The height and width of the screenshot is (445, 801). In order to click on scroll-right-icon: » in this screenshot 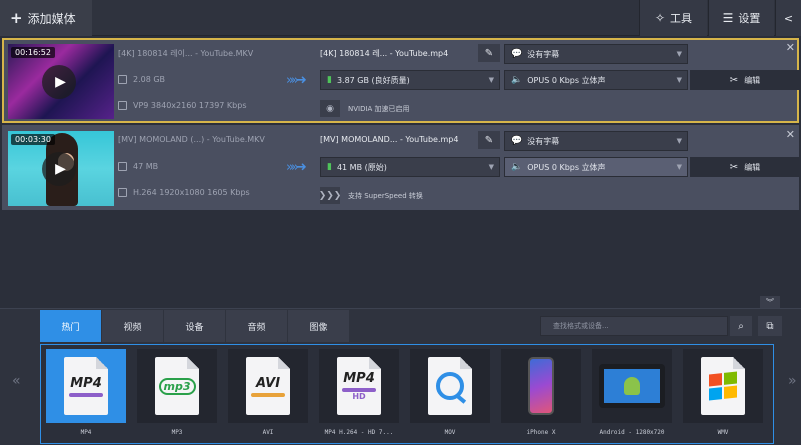, I will do `click(792, 381)`.